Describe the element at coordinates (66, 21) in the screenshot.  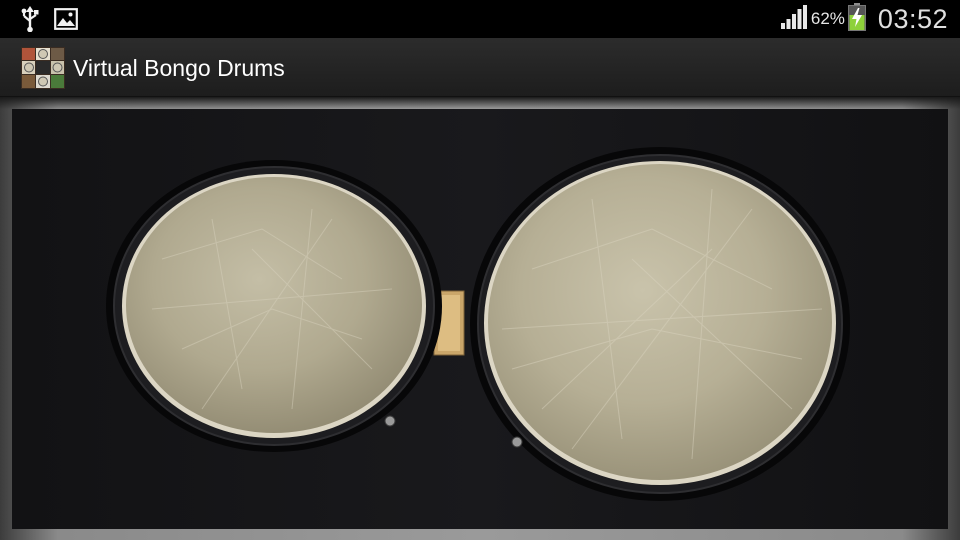
I see `image-notification-icon` at that location.